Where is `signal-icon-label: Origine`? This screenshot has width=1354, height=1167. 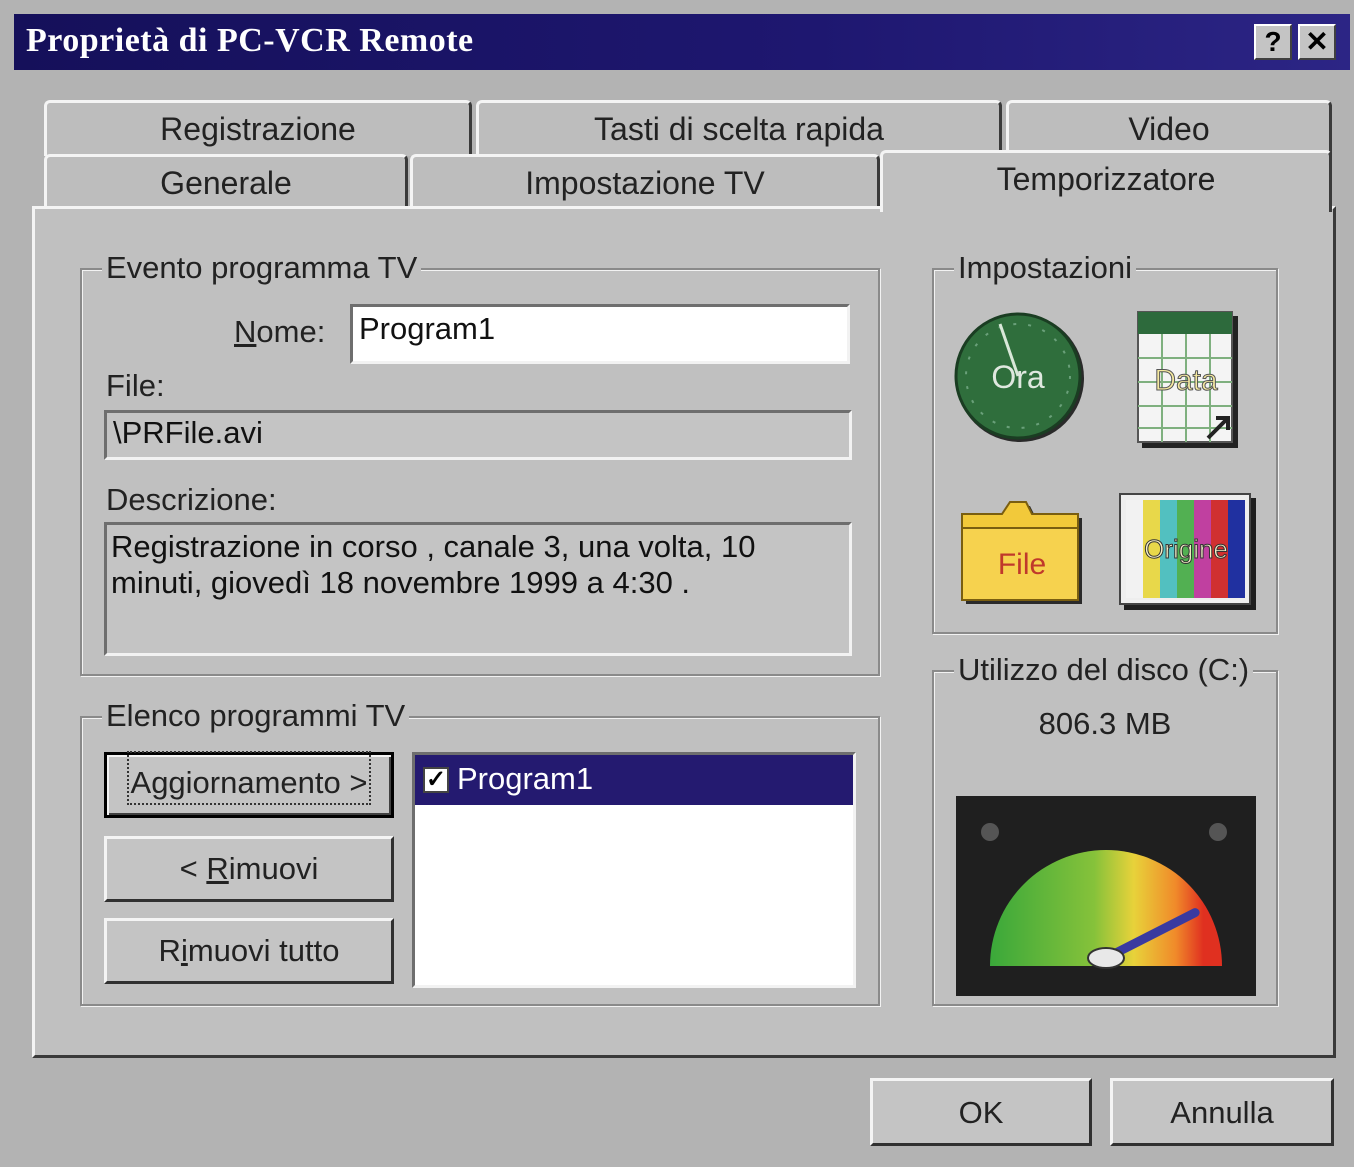
signal-icon-label: Origine is located at coordinates (1186, 549).